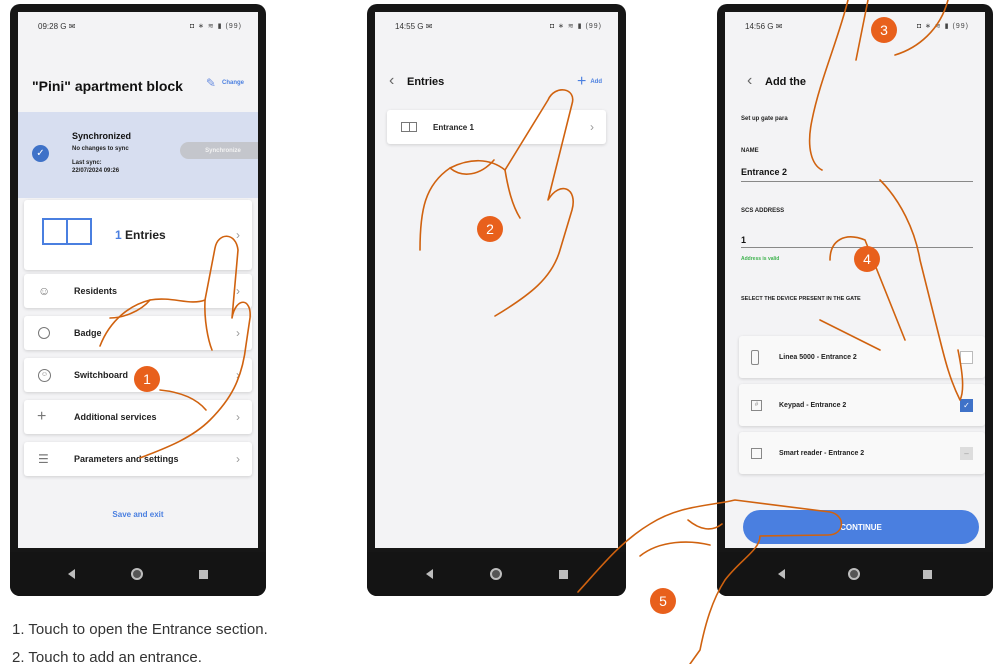 The height and width of the screenshot is (666, 1000). Describe the element at coordinates (966, 453) in the screenshot. I see `device-checkbox: –` at that location.